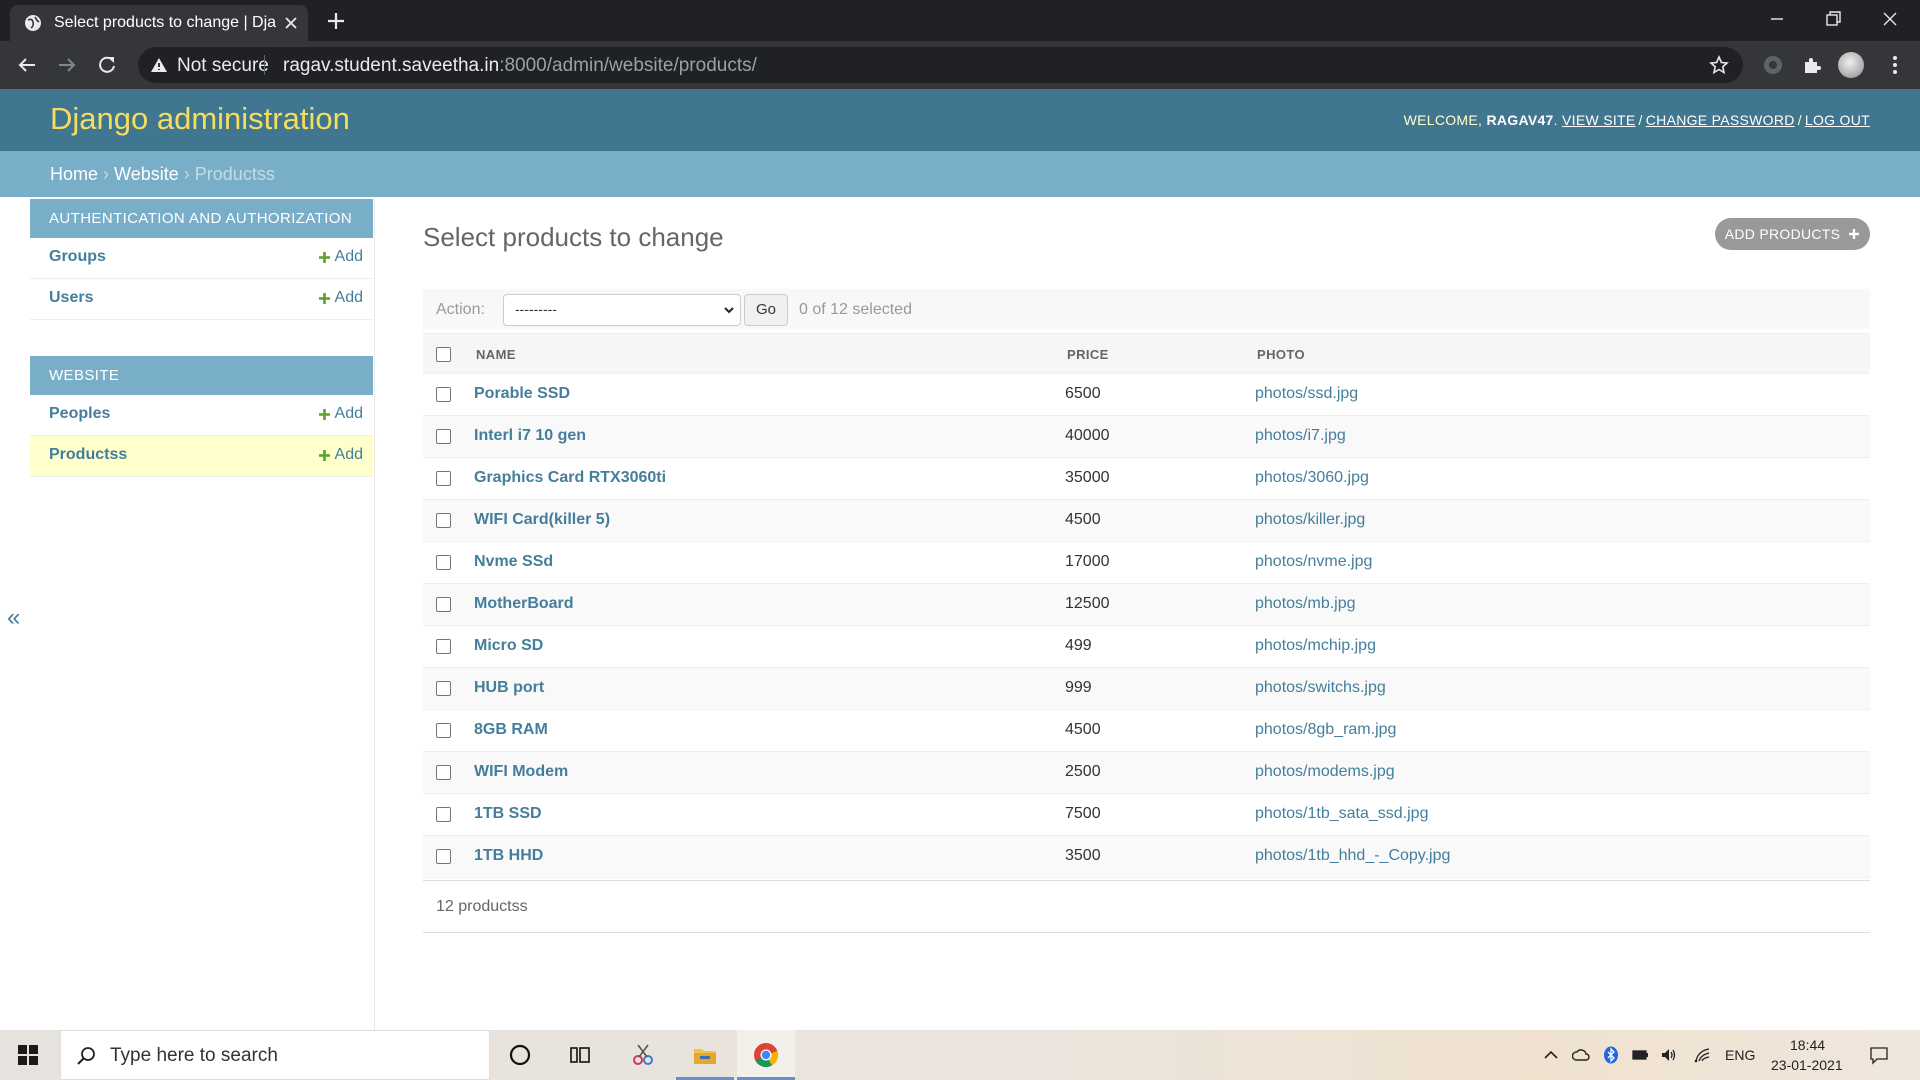 This screenshot has width=1920, height=1080. What do you see at coordinates (1807, 1065) in the screenshot?
I see `clock-date: 23-01-2021` at bounding box center [1807, 1065].